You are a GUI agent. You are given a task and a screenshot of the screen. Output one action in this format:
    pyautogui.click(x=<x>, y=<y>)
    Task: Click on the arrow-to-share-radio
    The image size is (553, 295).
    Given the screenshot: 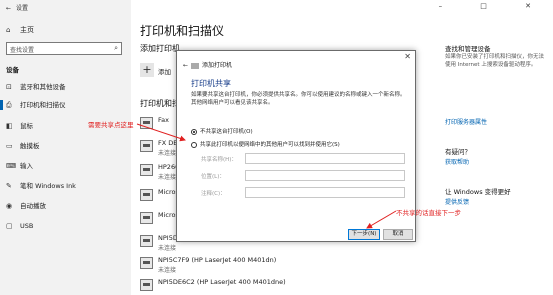 What is the action you would take?
    pyautogui.click(x=161, y=132)
    